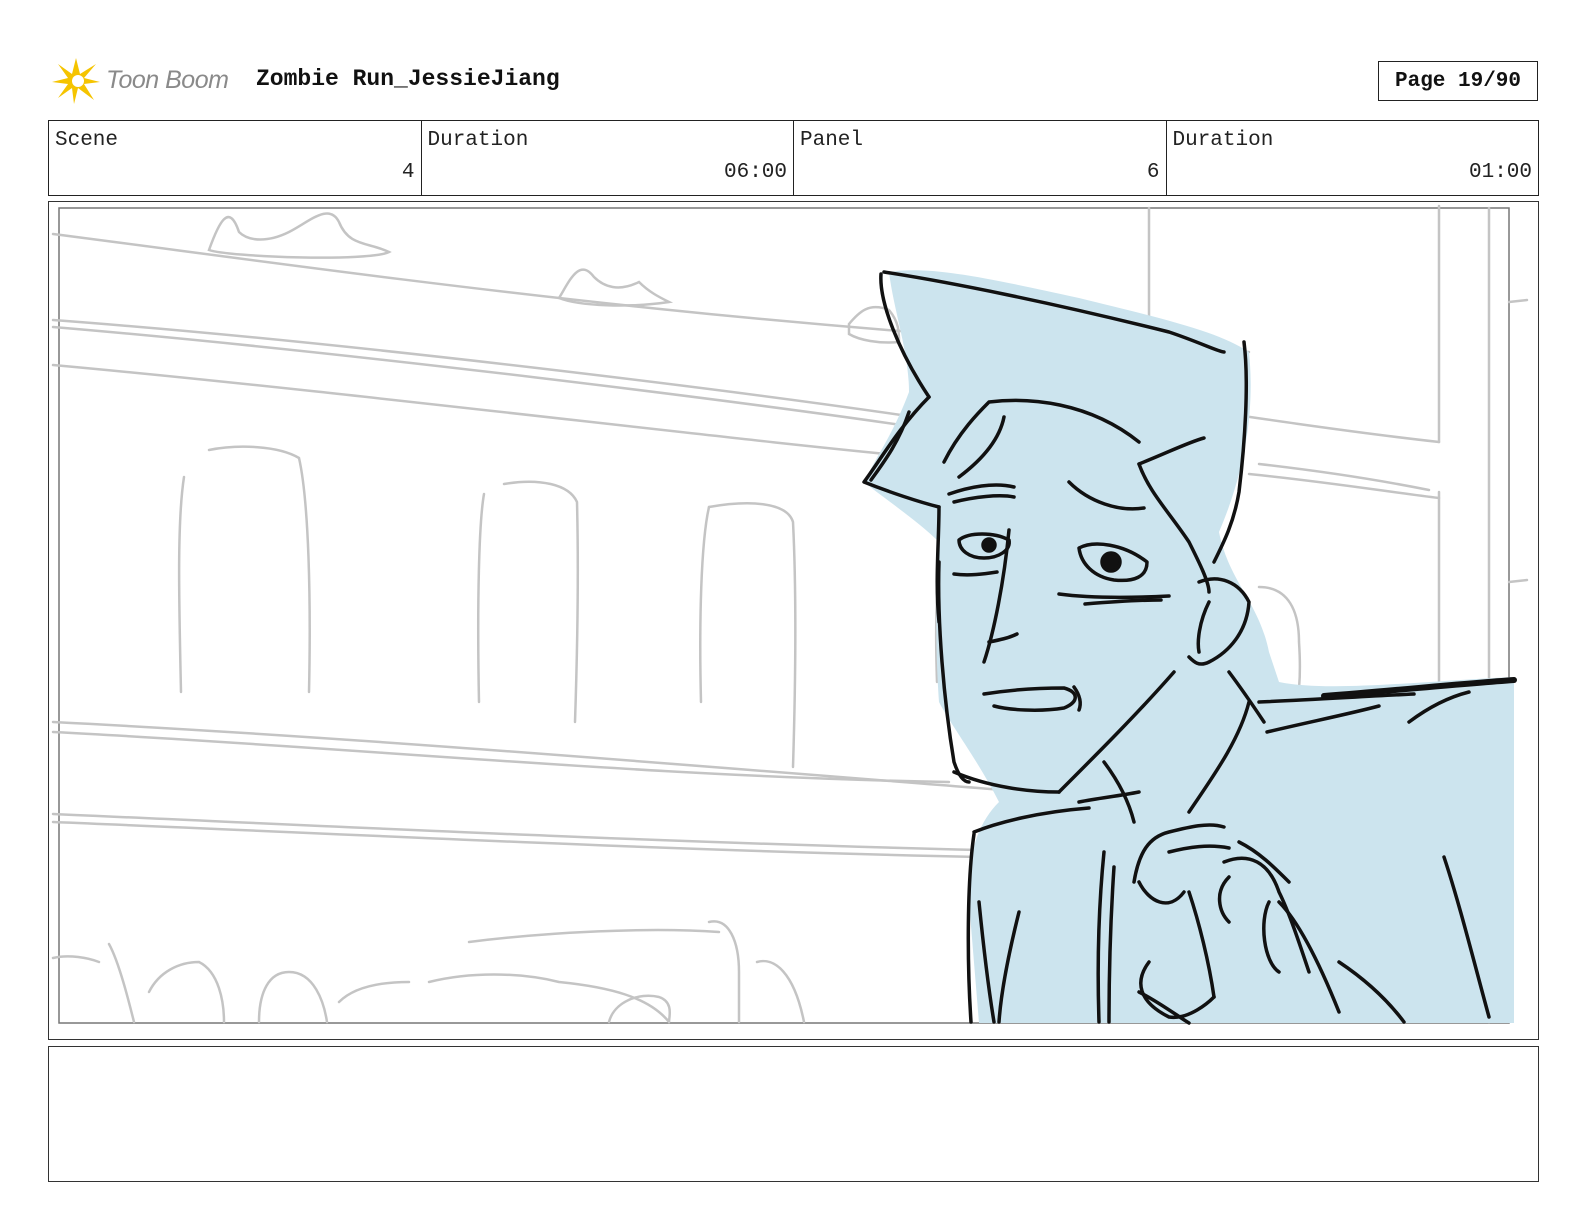 The height and width of the screenshot is (1224, 1584). I want to click on panel-duration-cell: Duration 01:00, so click(1353, 158).